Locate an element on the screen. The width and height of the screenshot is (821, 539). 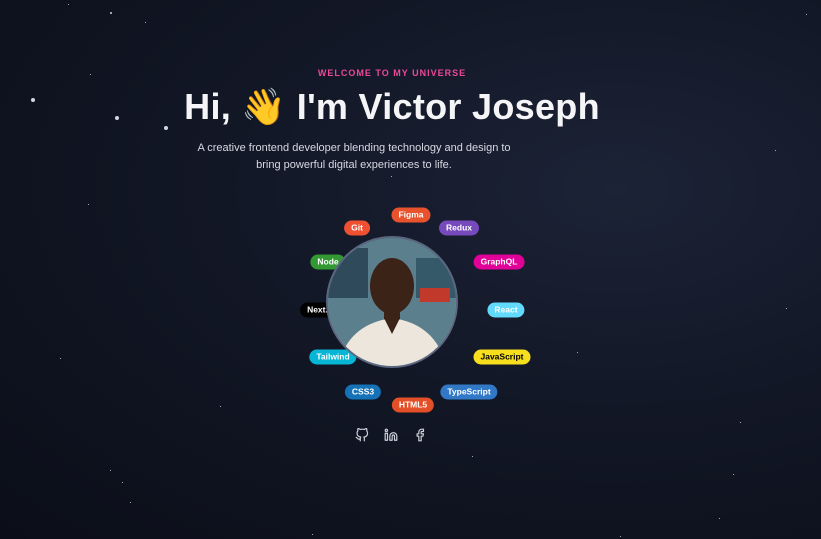
skill-badge-figma: Figma is located at coordinates (411, 215).